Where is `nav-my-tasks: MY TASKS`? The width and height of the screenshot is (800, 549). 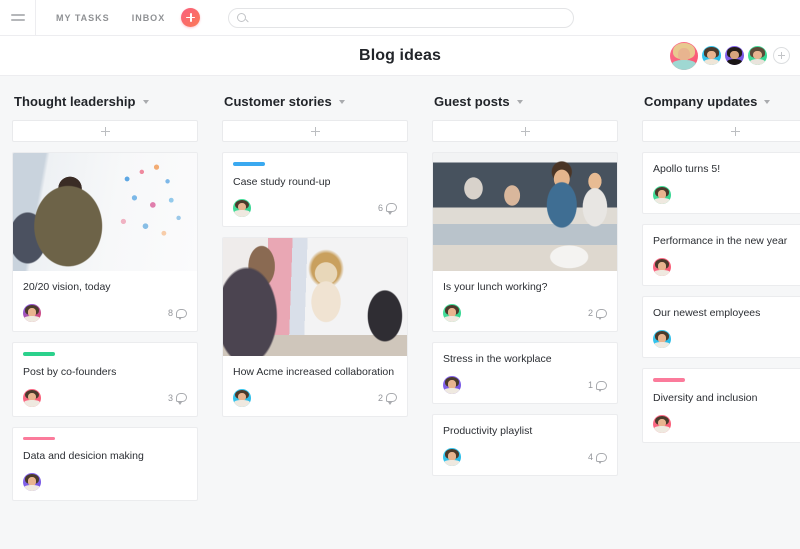
nav-my-tasks: MY TASKS is located at coordinates (83, 18).